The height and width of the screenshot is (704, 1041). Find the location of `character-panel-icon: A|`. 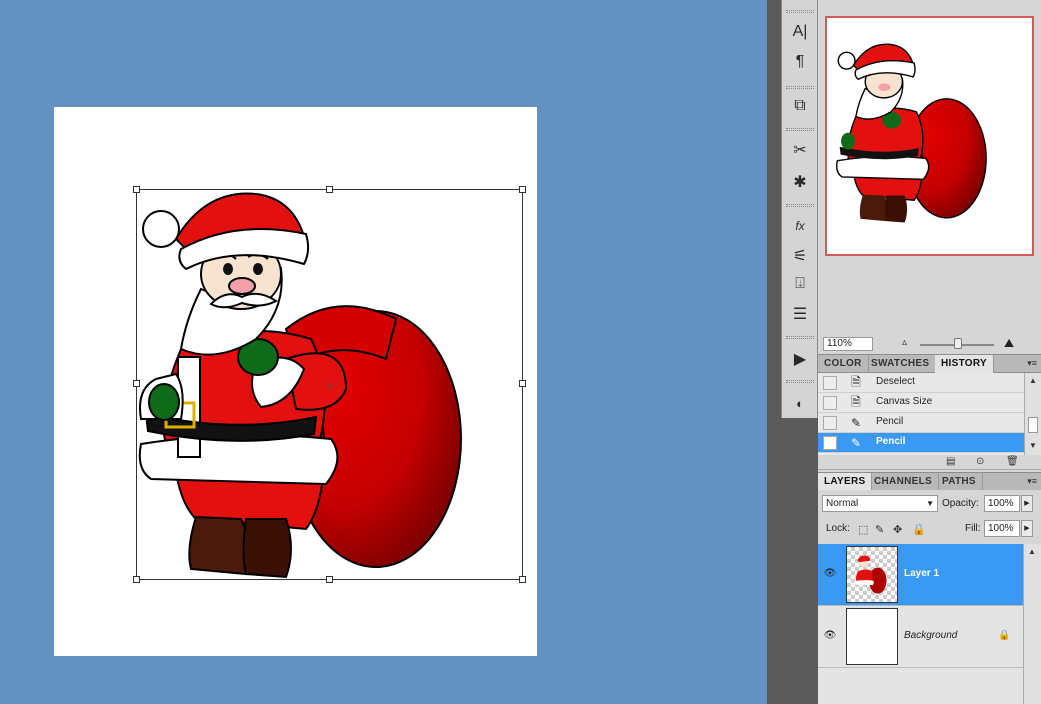

character-panel-icon: A| is located at coordinates (800, 32).